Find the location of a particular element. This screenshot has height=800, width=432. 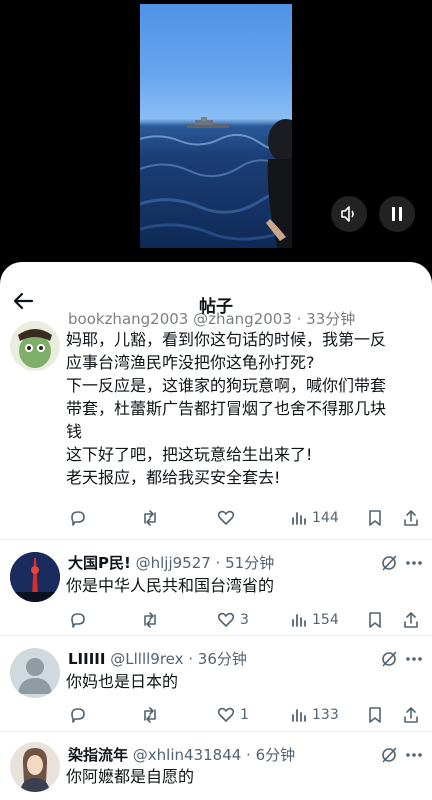

author-line: LIIIII @Lllll9rex · 36分钟 is located at coordinates (157, 658).